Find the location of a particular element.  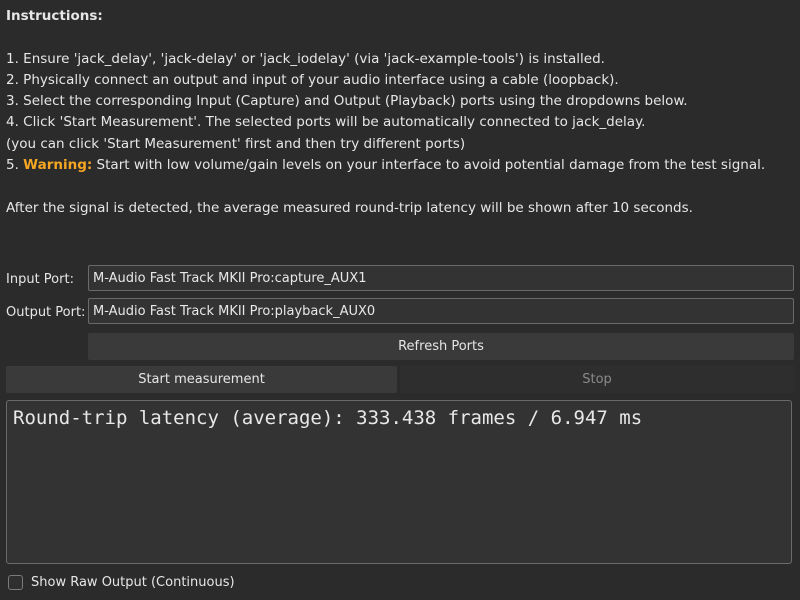

warning-label: Warning: is located at coordinates (58, 165).